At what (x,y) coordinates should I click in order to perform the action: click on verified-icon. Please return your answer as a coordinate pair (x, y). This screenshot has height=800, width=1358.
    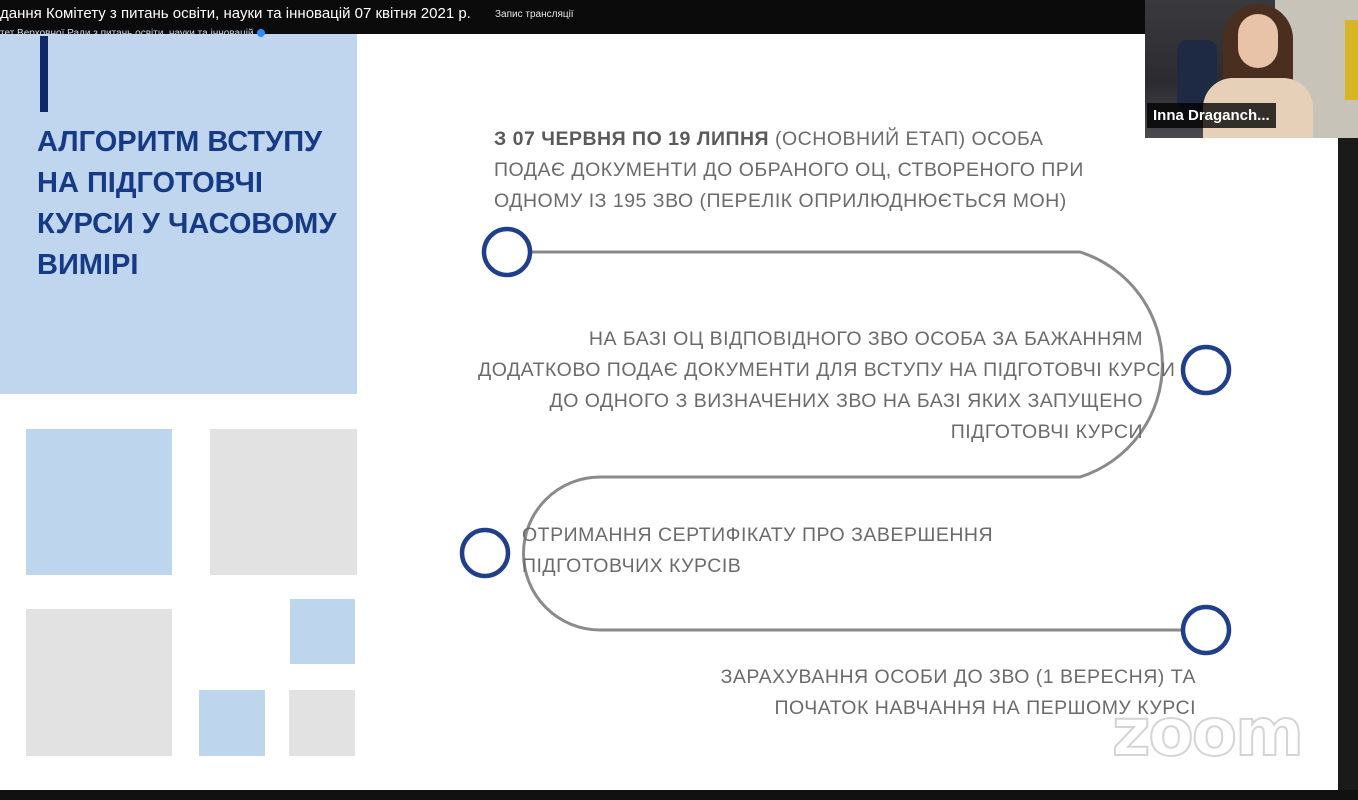
    Looking at the image, I should click on (260, 33).